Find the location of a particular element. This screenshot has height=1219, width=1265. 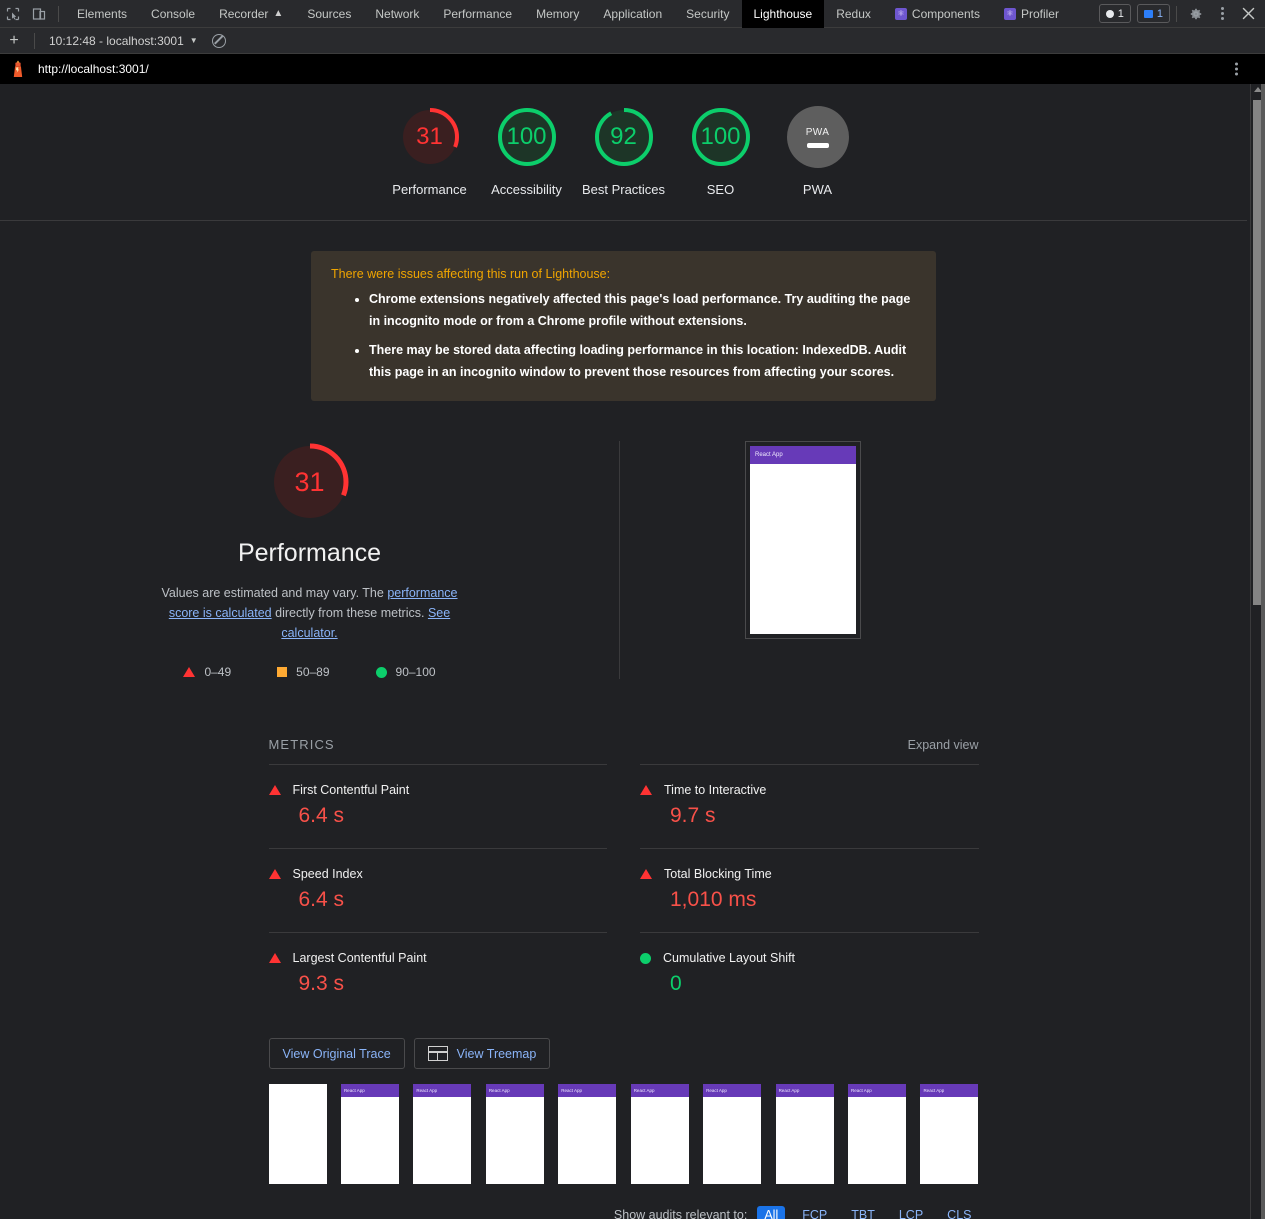

tab-memory: Memory is located at coordinates (557, 14).